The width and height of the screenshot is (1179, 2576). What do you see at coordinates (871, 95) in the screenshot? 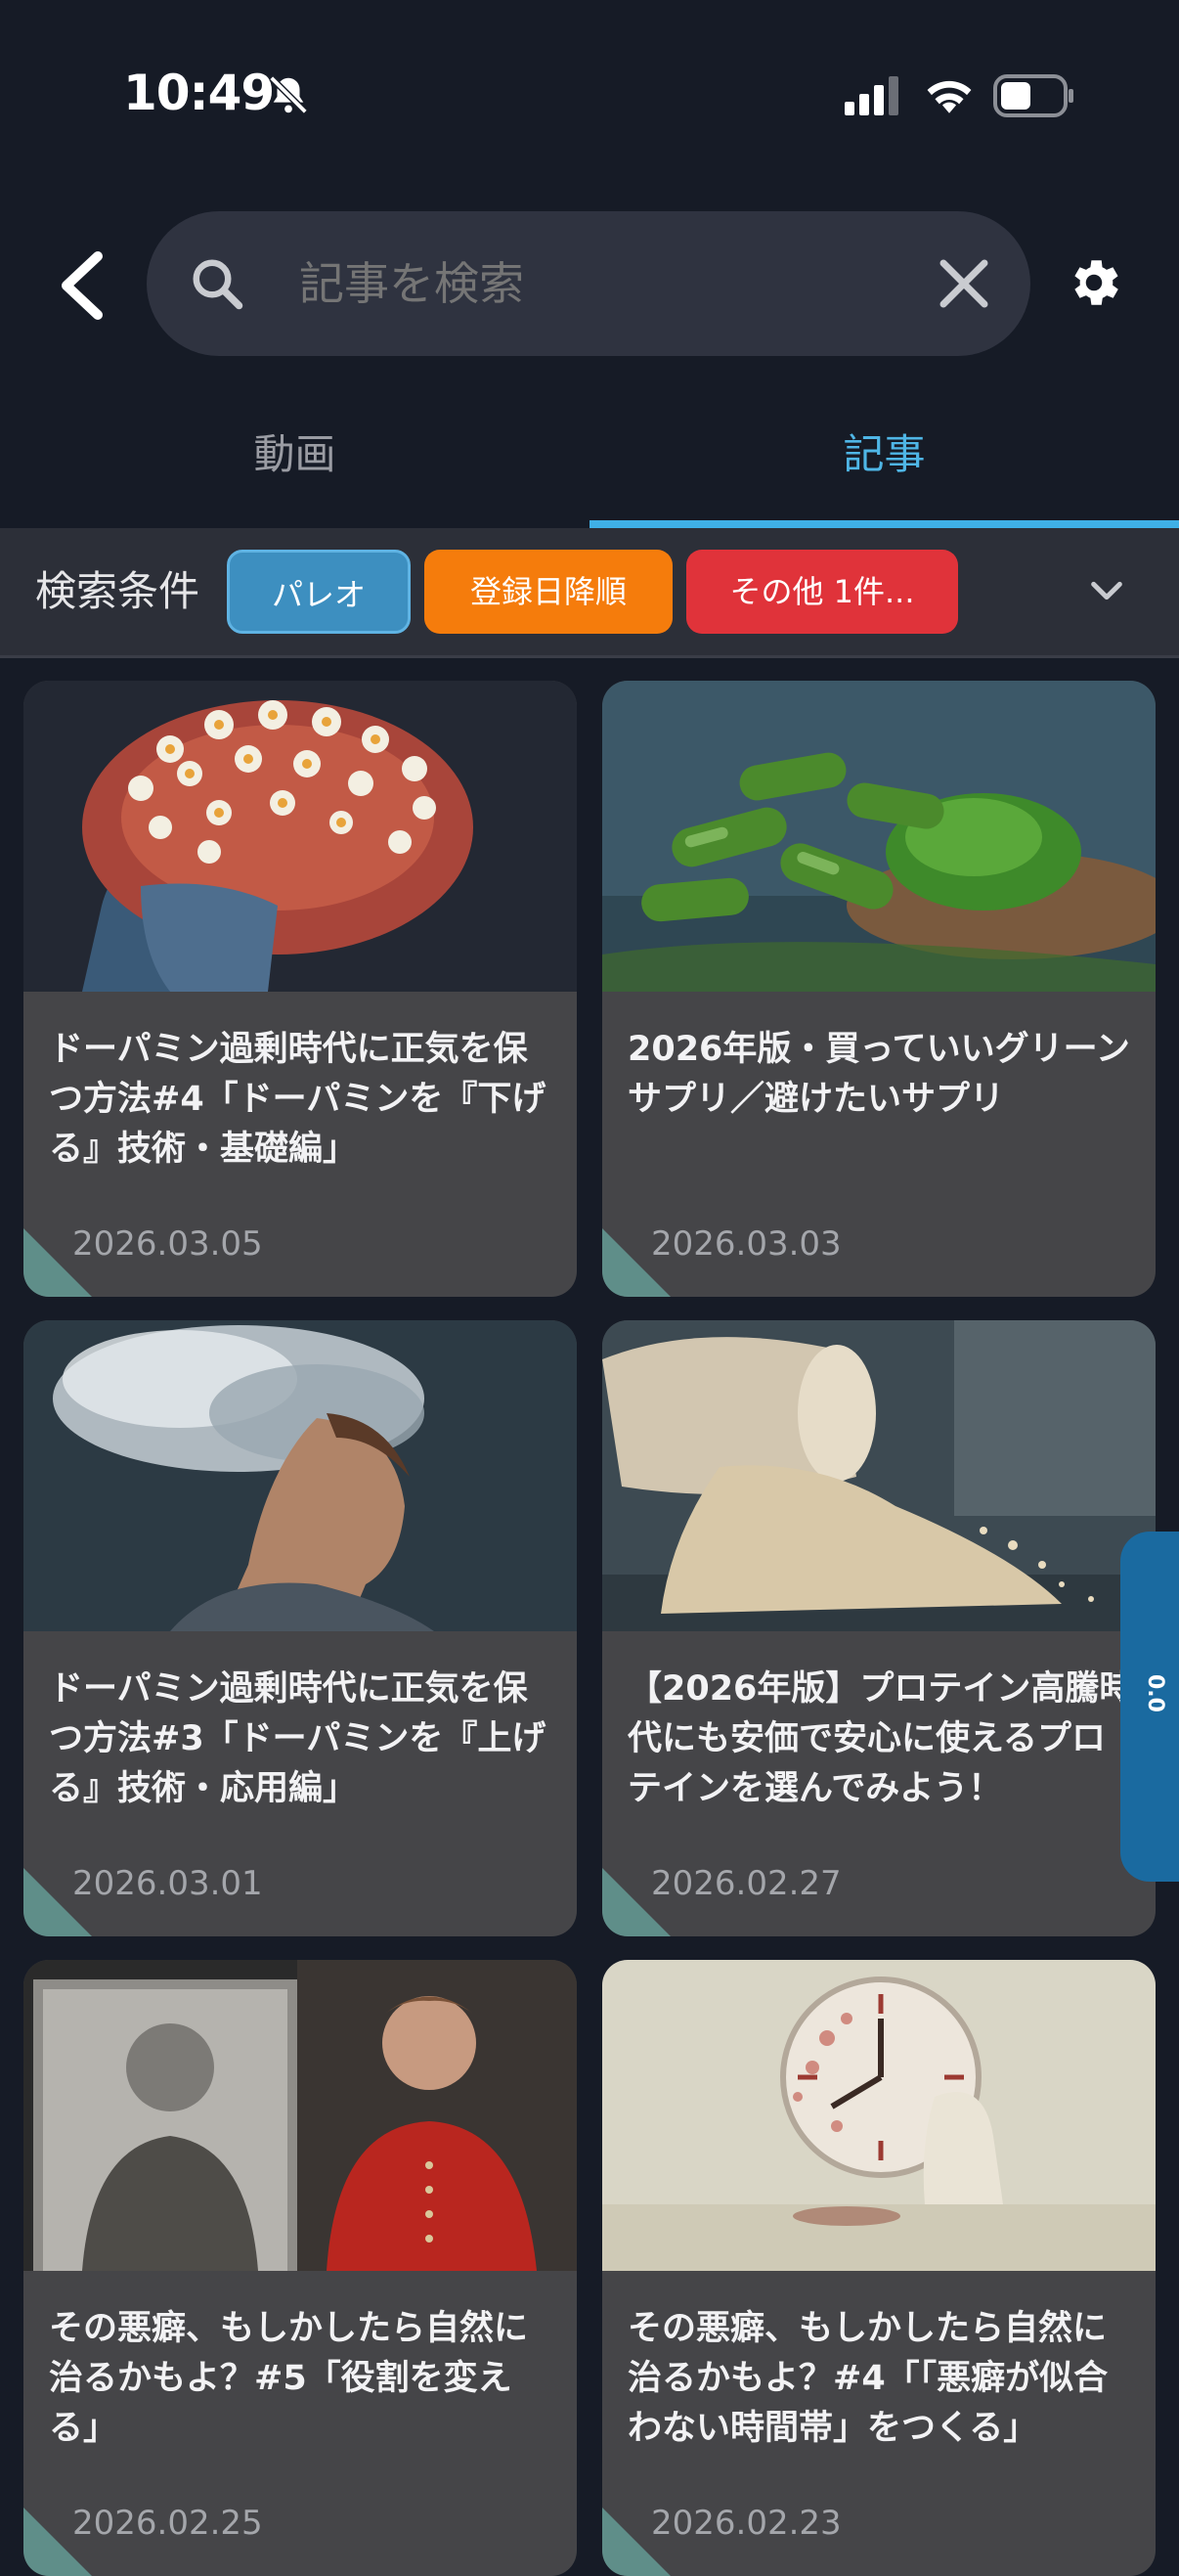
I see `cellular-signal-icon` at bounding box center [871, 95].